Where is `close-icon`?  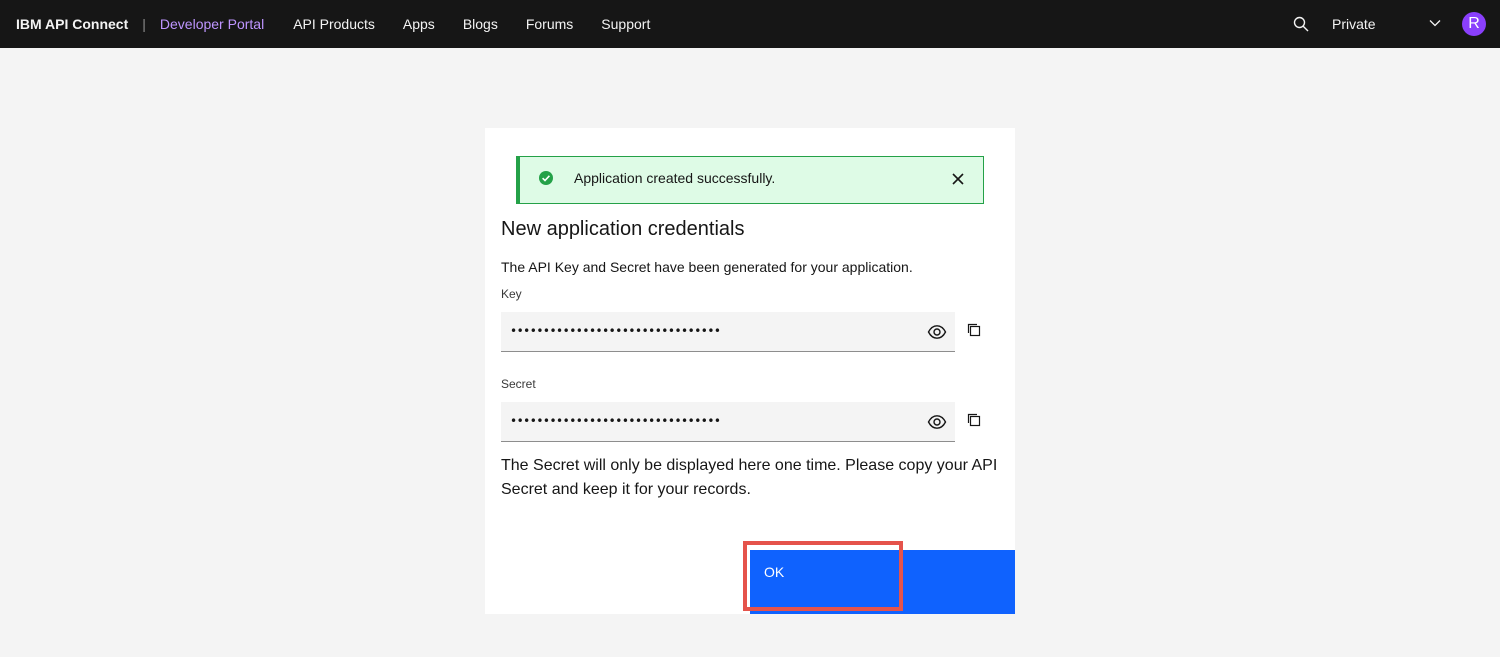
close-icon is located at coordinates (958, 181).